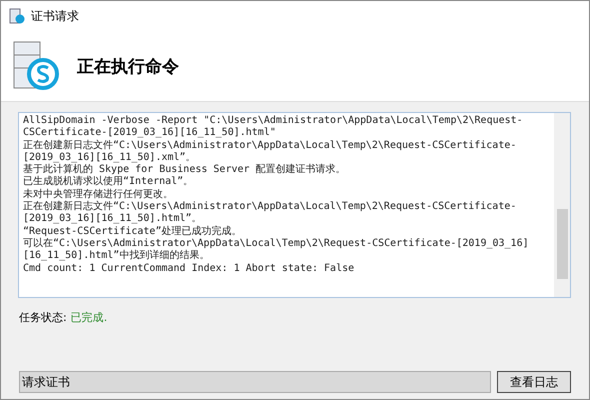  What do you see at coordinates (43, 317) in the screenshot?
I see `status-label: 任务状态:` at bounding box center [43, 317].